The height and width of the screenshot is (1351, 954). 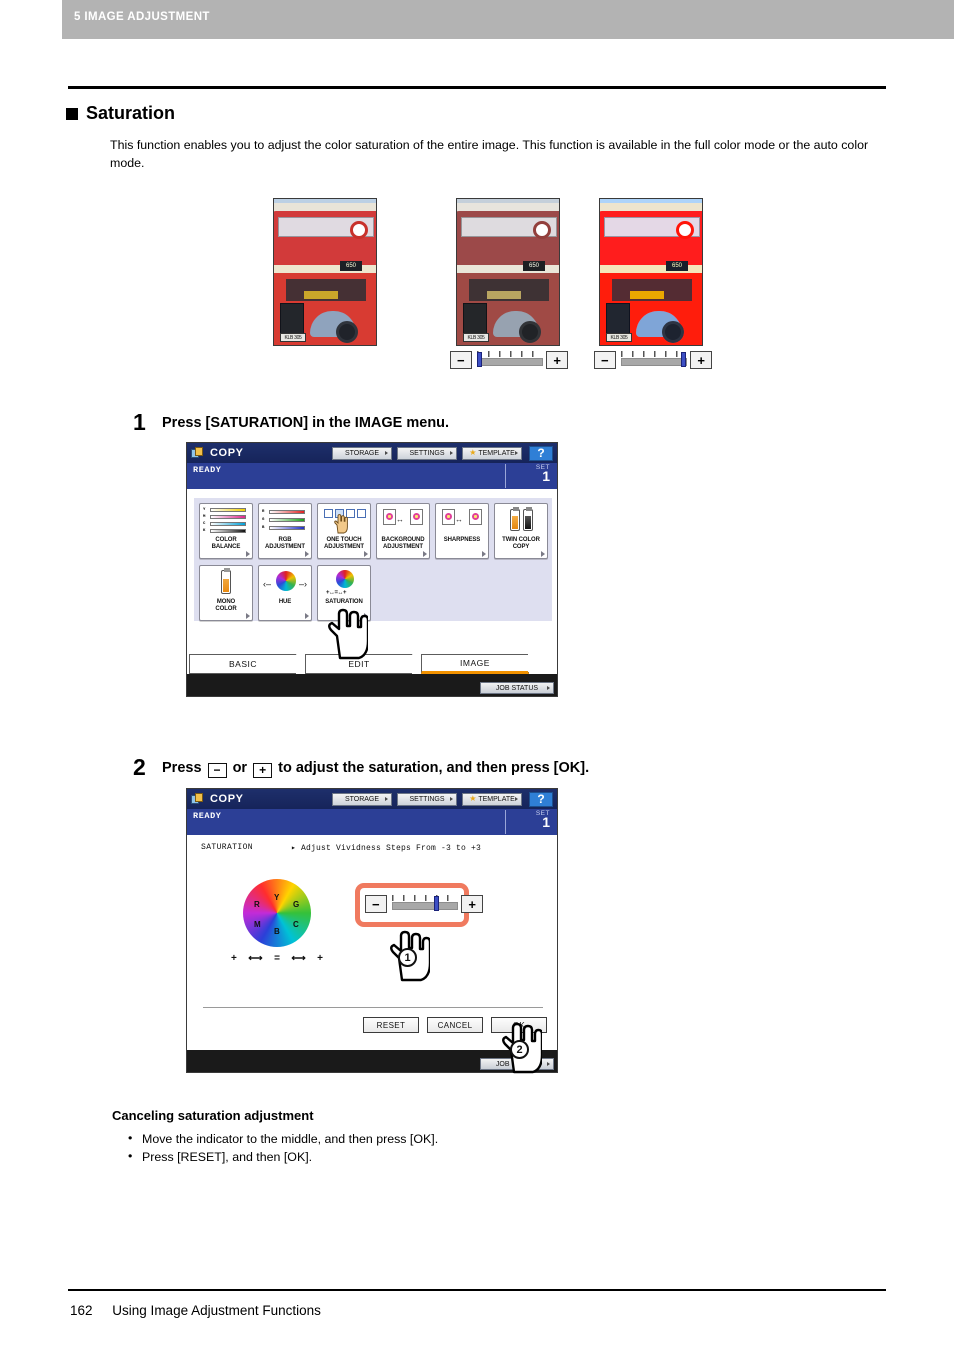 What do you see at coordinates (227, 847) in the screenshot?
I see `saturation-mode-label: SATURATION` at bounding box center [227, 847].